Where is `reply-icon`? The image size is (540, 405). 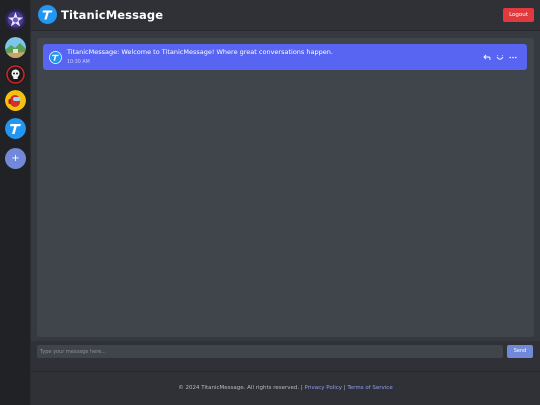 reply-icon is located at coordinates (487, 57).